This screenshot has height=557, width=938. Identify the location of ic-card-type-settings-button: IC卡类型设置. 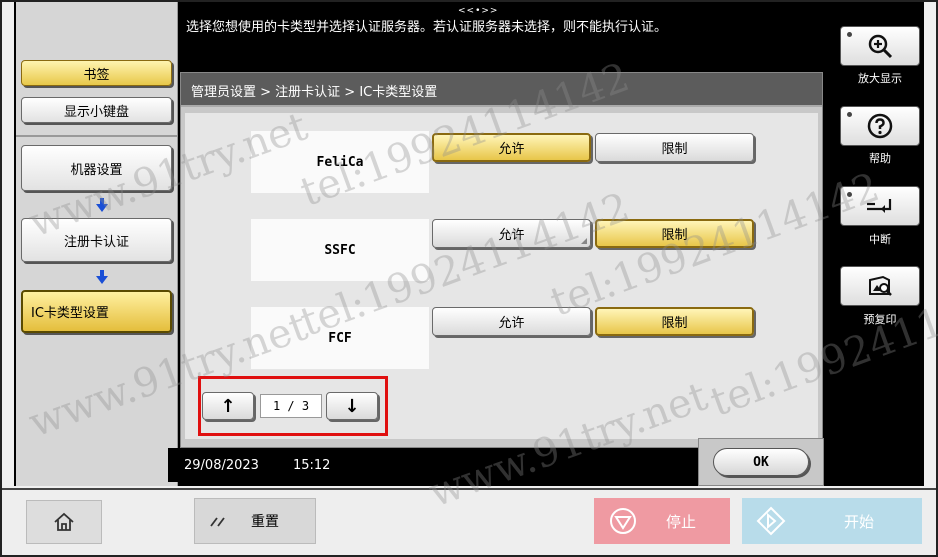
(96, 311).